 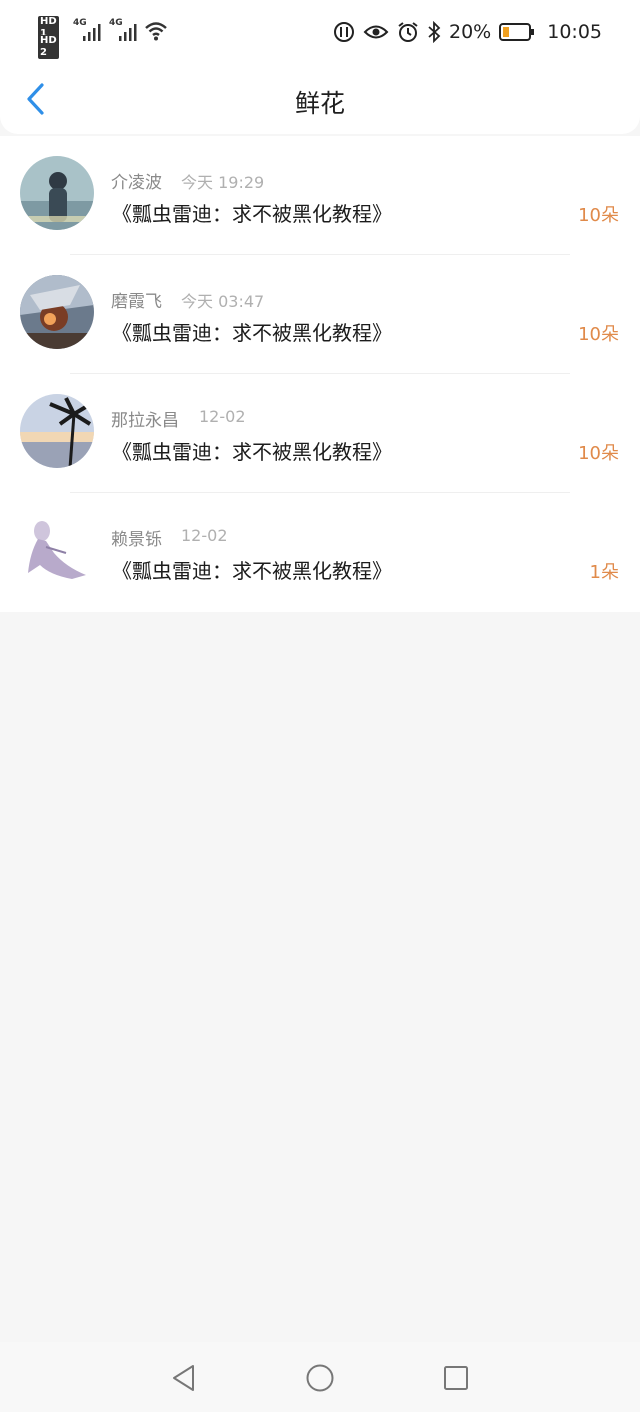 What do you see at coordinates (604, 572) in the screenshot?
I see `flower-count: 1朵` at bounding box center [604, 572].